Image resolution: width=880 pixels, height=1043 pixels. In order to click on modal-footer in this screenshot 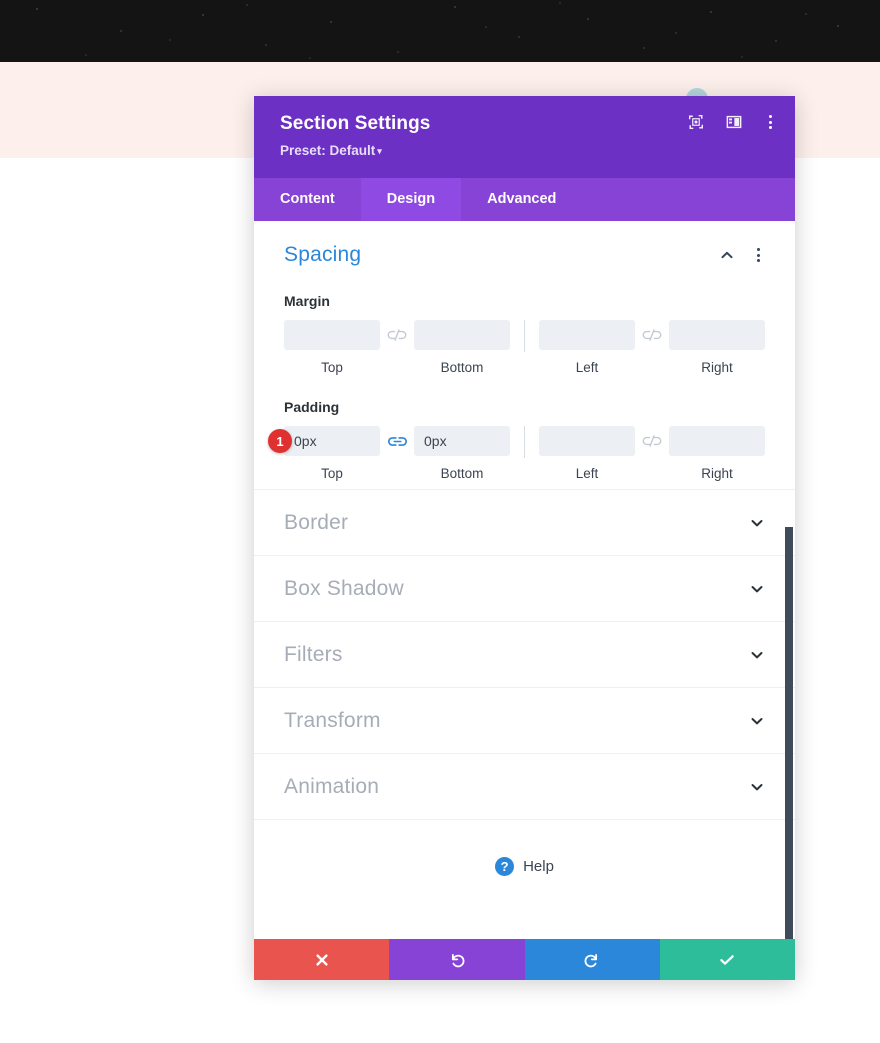, I will do `click(524, 959)`.